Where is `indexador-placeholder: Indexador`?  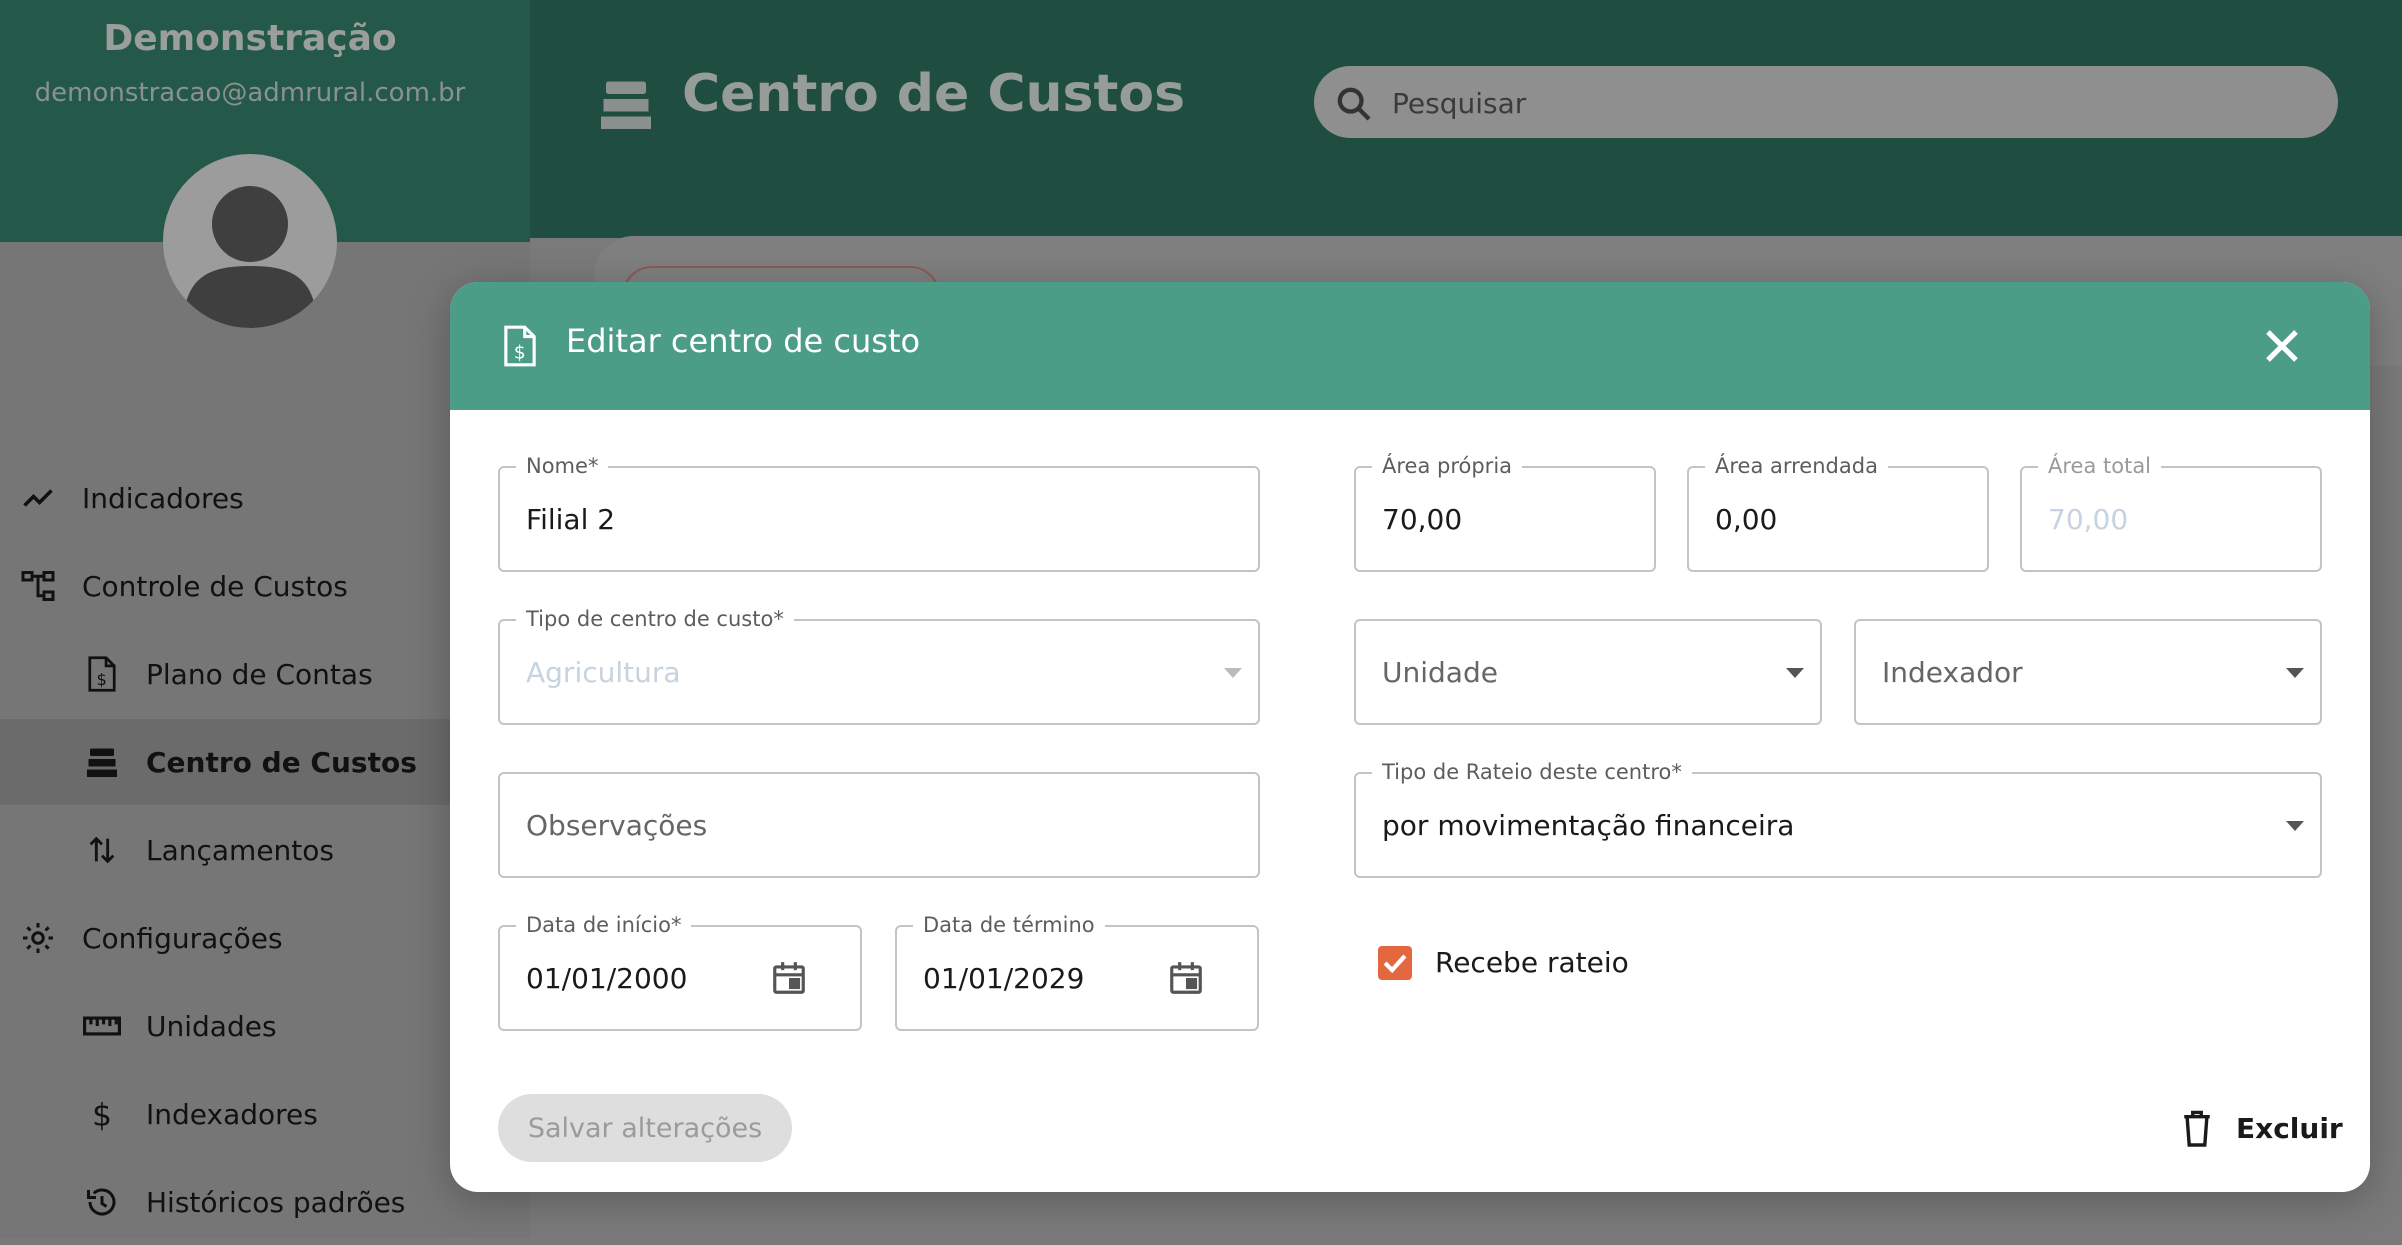
indexador-placeholder: Indexador is located at coordinates (1952, 672).